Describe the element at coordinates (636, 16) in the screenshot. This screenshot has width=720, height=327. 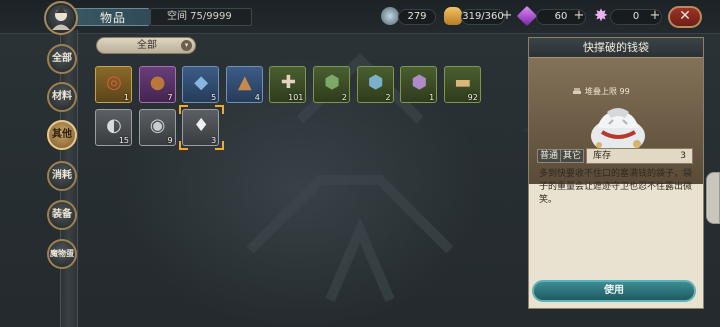
I see `resource-star-crystal-value: 0` at that location.